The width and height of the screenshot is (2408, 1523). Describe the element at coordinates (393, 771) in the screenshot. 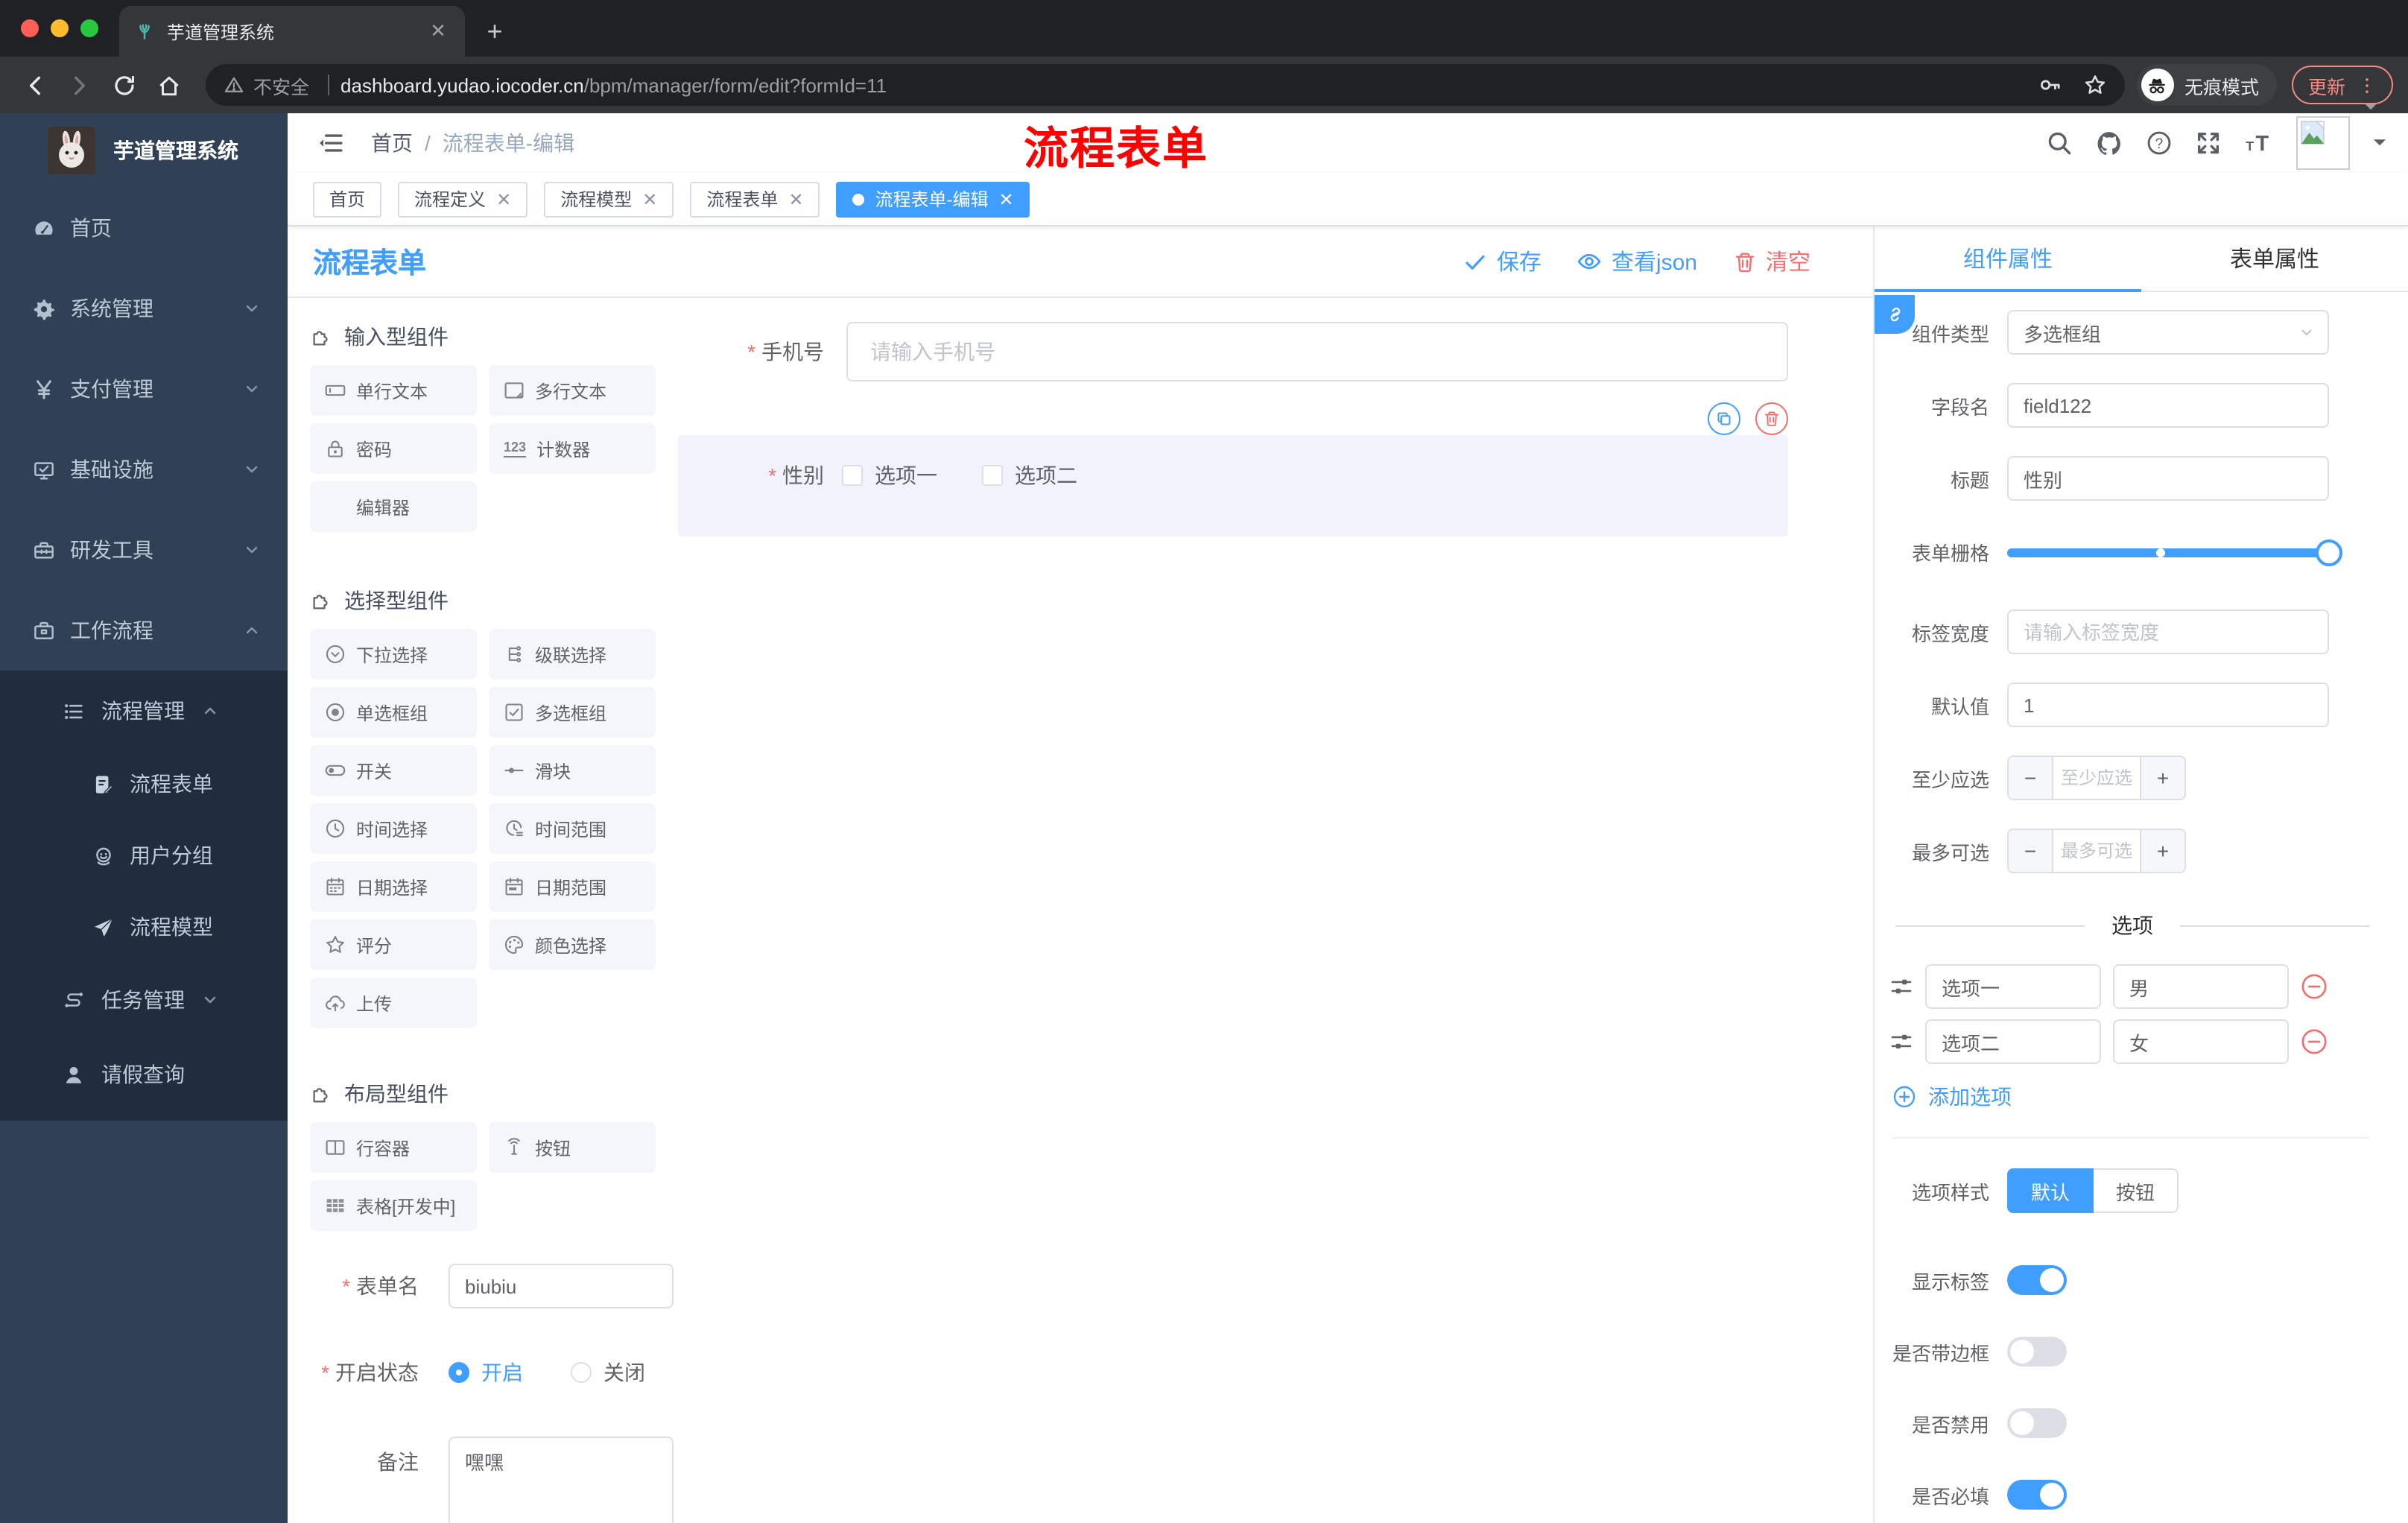

I see `palette-item-switch: 开关` at that location.